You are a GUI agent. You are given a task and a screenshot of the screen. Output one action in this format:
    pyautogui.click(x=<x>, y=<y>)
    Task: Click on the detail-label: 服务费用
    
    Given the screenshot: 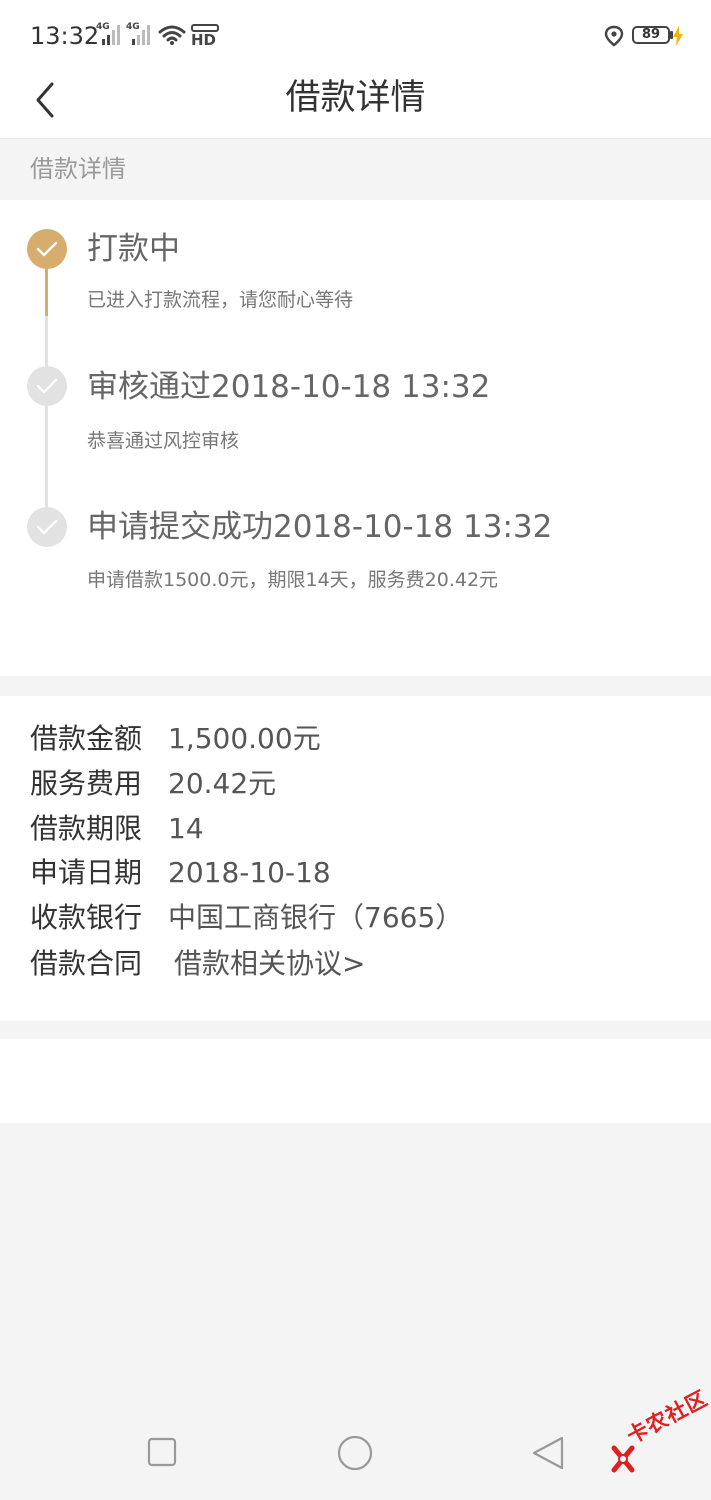 What is the action you would take?
    pyautogui.click(x=86, y=783)
    